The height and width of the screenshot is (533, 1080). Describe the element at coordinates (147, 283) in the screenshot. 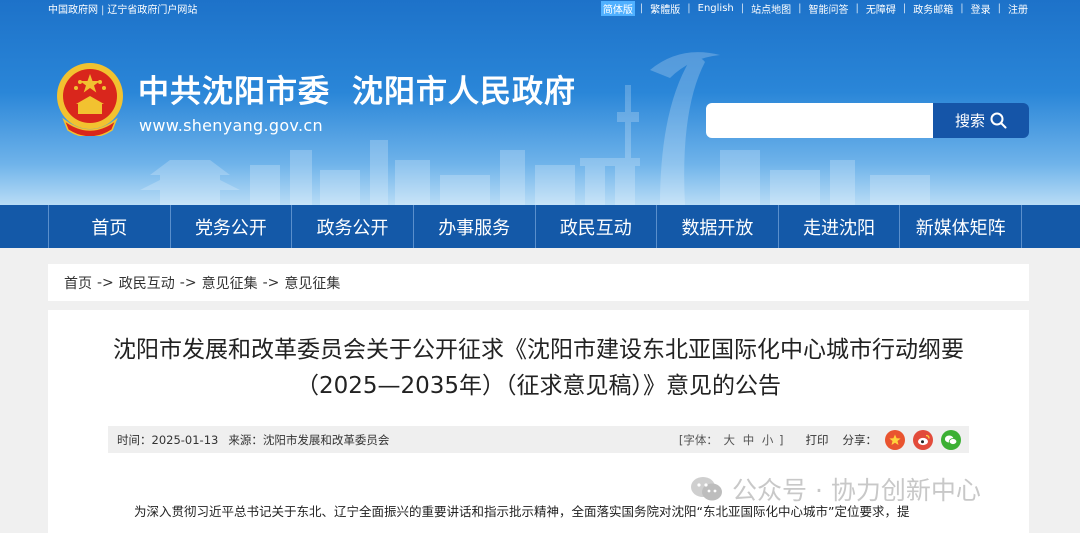

I see `breadcrumb-interaction: 政民互动` at that location.